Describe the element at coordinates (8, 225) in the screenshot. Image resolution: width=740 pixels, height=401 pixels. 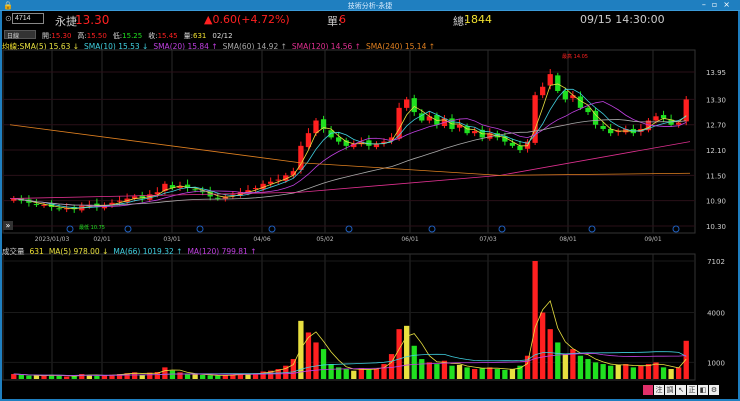
I see `expand-button: »` at that location.